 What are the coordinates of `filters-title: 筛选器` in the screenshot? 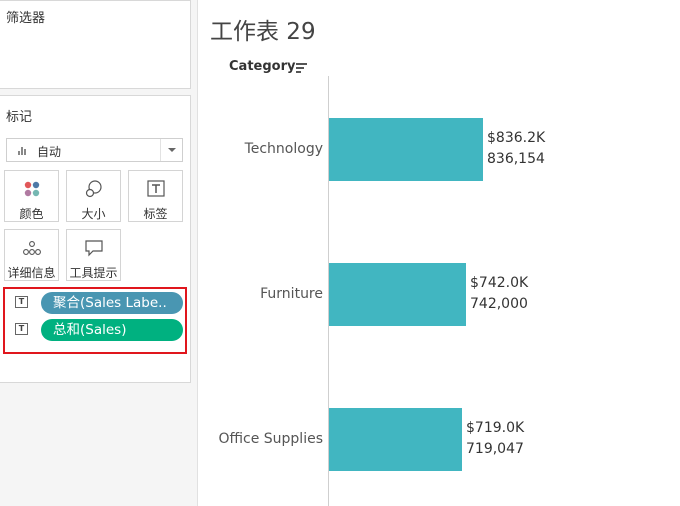 It's located at (26, 18).